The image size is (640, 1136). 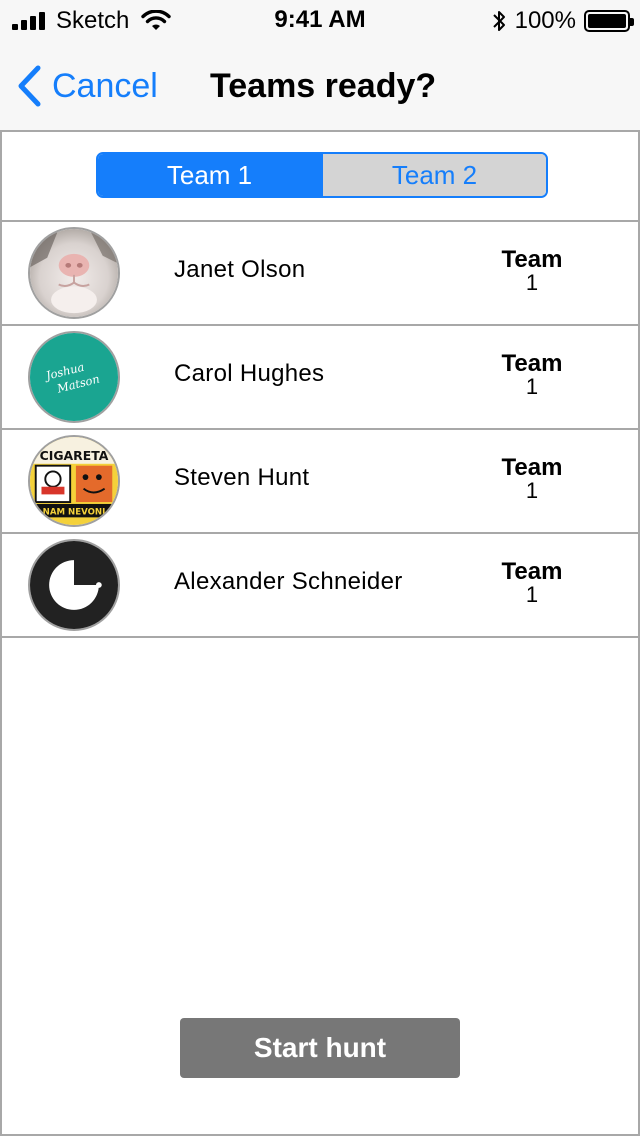 I want to click on player-name: Carol Hughes, so click(x=249, y=373).